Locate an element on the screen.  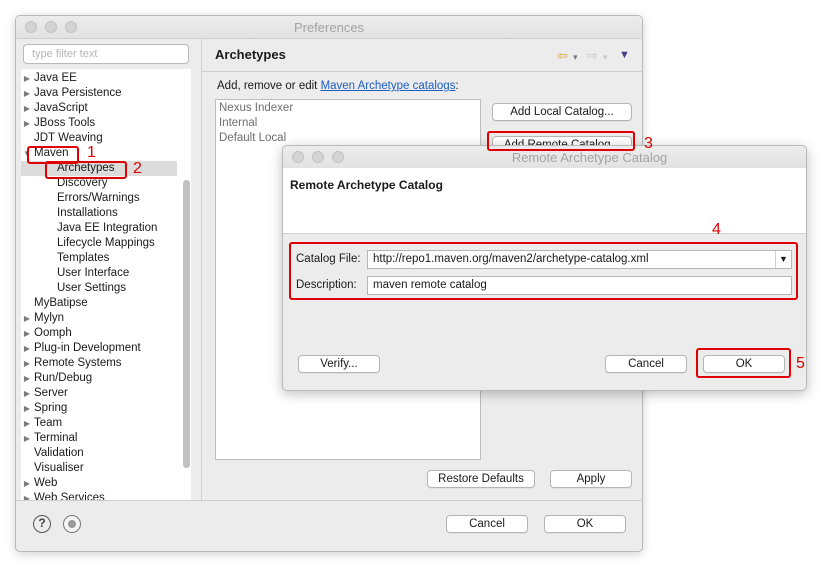
tree-item-label: Installations is located at coordinates (87, 213).